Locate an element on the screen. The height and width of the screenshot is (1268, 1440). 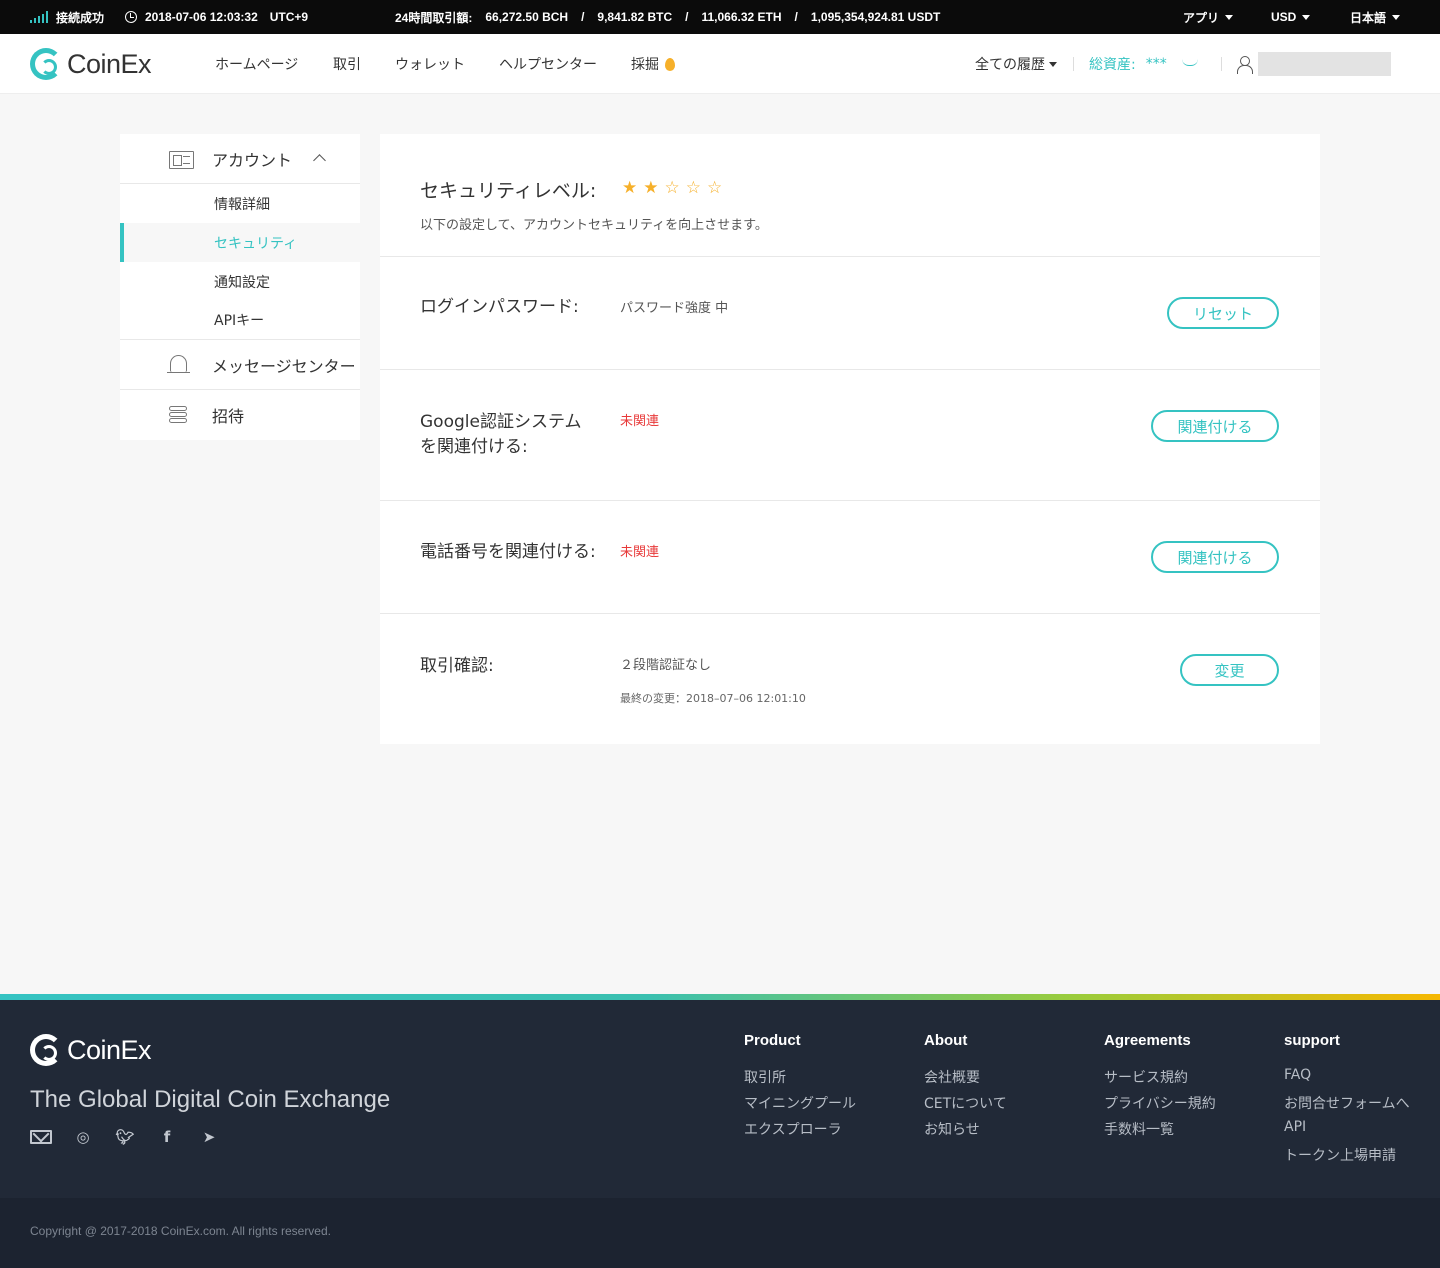
total-assets: 総資産: *** is located at coordinates (1144, 64).